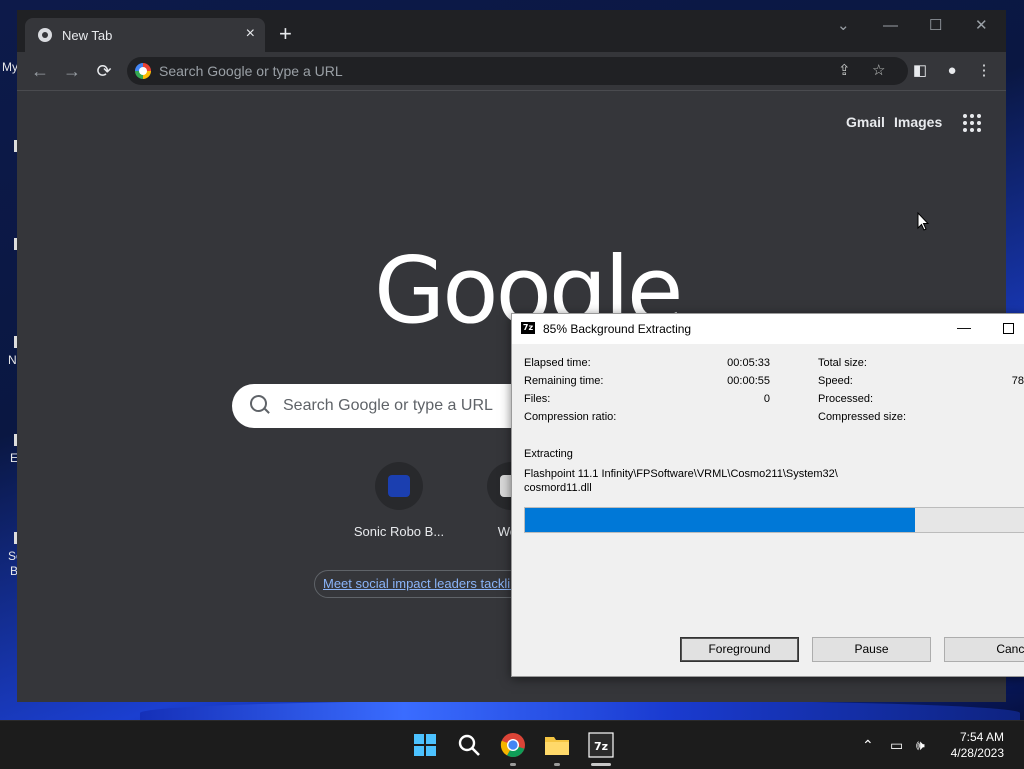  Describe the element at coordinates (984, 71) in the screenshot. I see `menu-kebab-icon: ⋮` at that location.